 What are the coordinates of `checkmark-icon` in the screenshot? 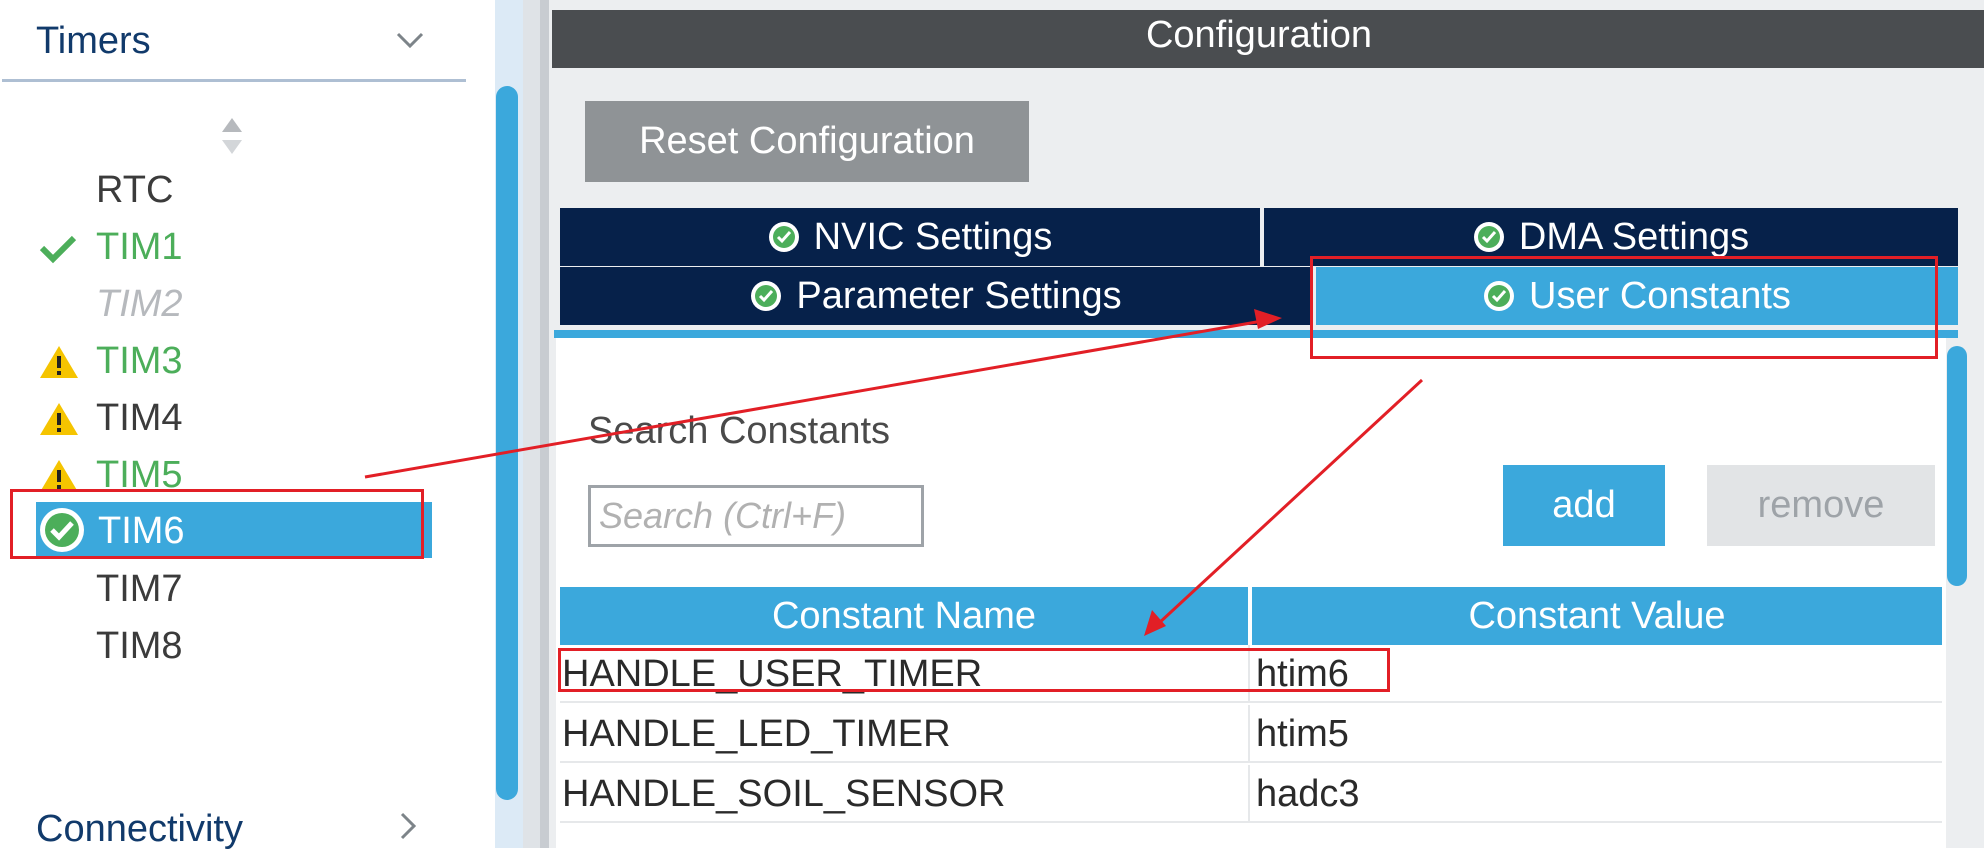 It's located at (58, 249).